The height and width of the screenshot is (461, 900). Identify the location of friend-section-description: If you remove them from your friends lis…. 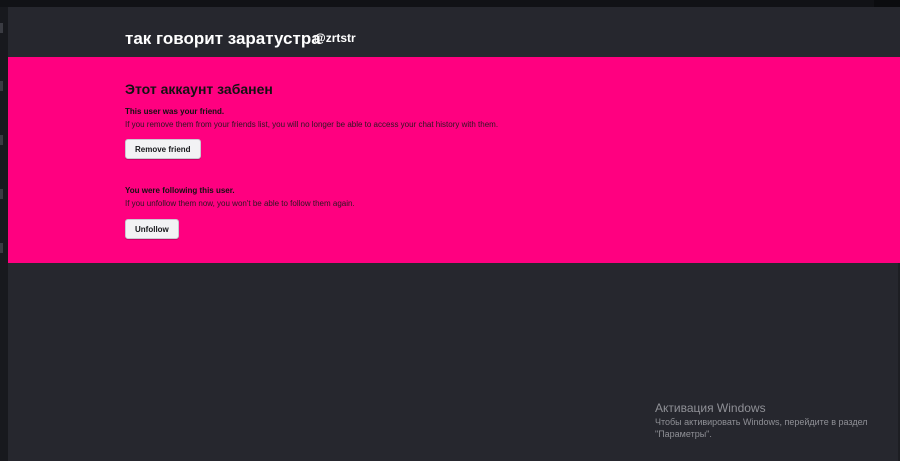
(312, 124).